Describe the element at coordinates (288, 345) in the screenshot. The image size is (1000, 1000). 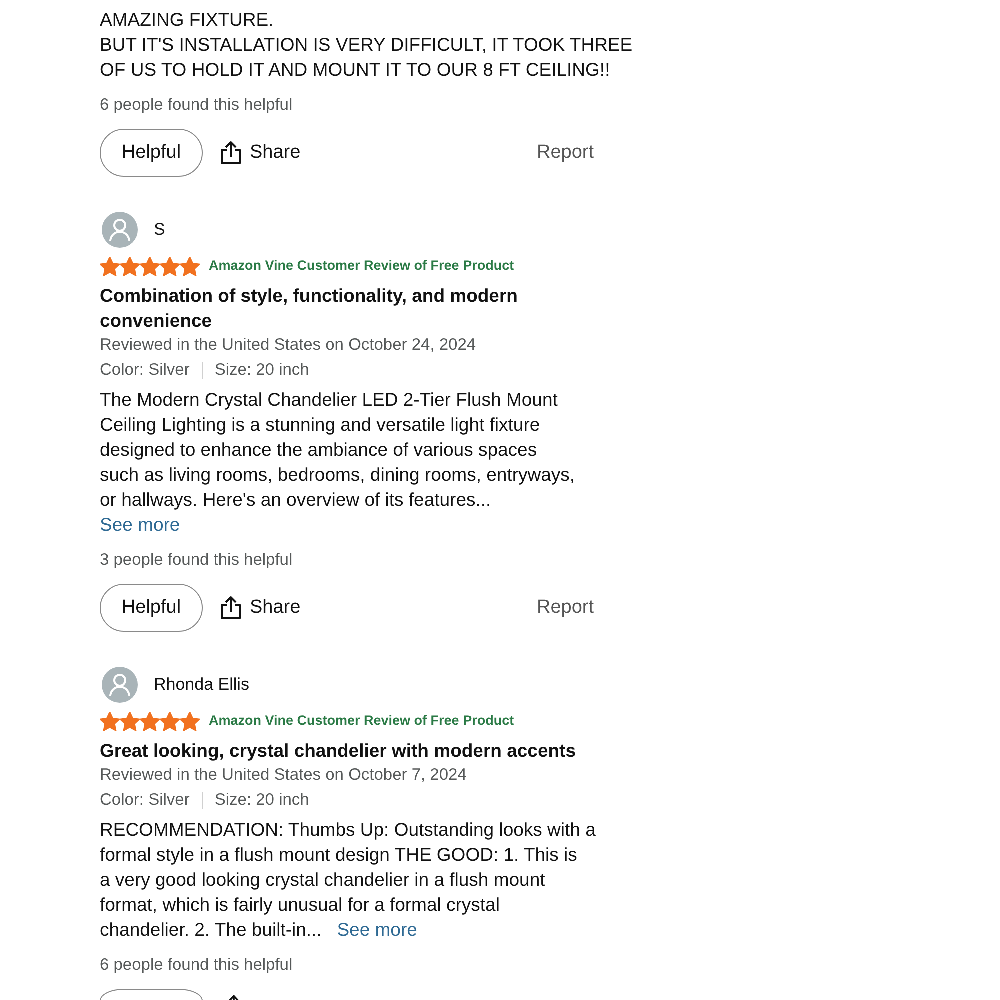
I see `review-date: Reviewed in the United States on October 24, 2024` at that location.